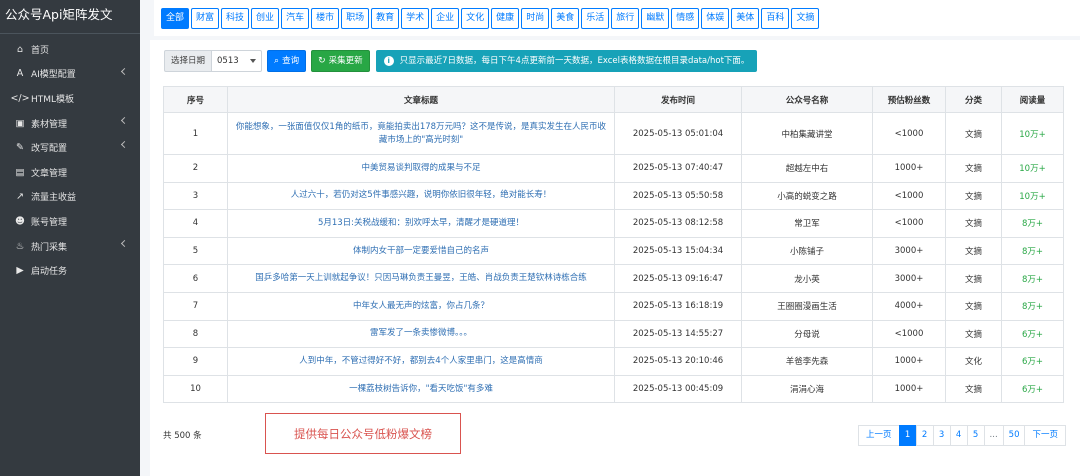 Image resolution: width=1080 pixels, height=476 pixels. What do you see at coordinates (421, 223) in the screenshot?
I see `article-title-link: 5月13日:关税战缓和：别欢呼太早，清醒才是硬道理！` at bounding box center [421, 223].